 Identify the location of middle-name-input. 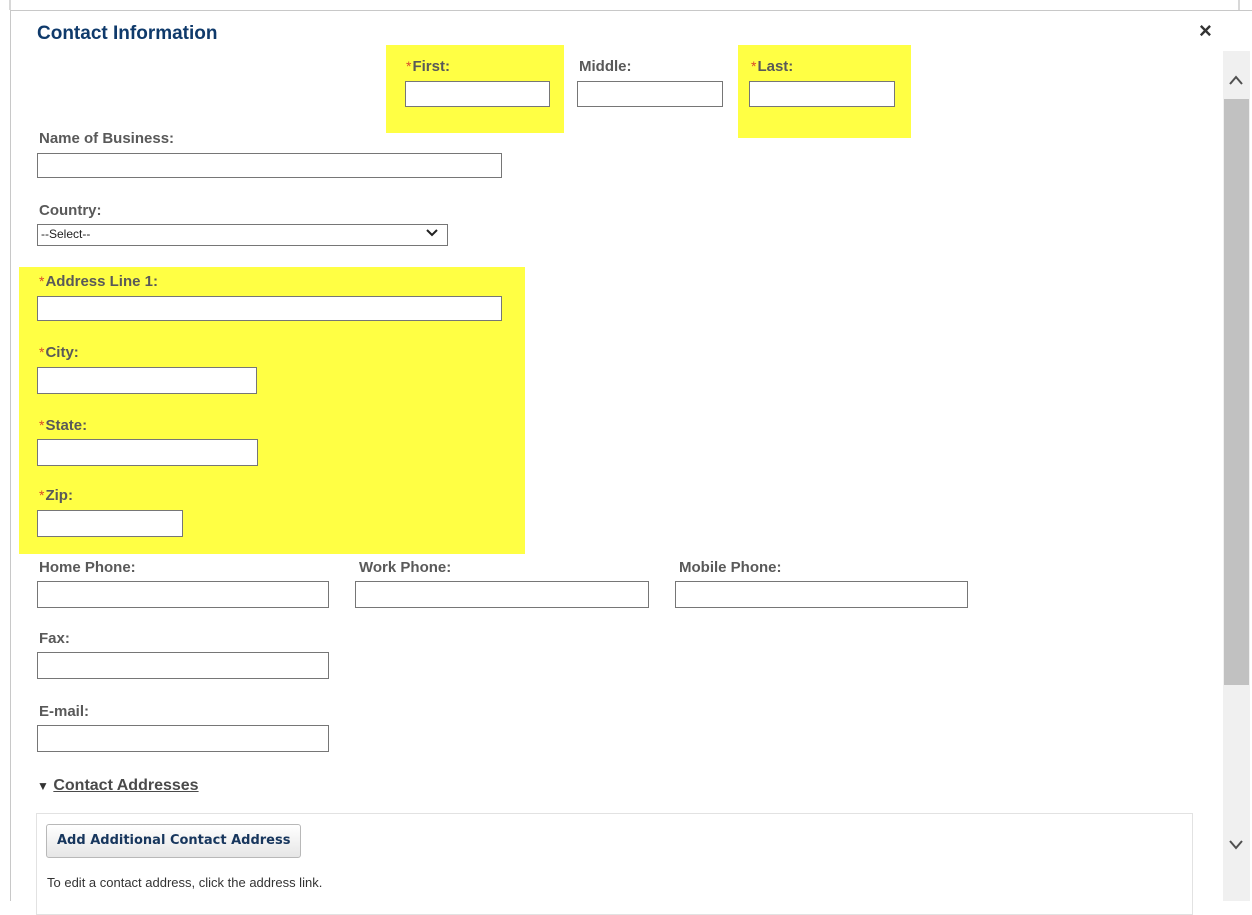
(650, 94).